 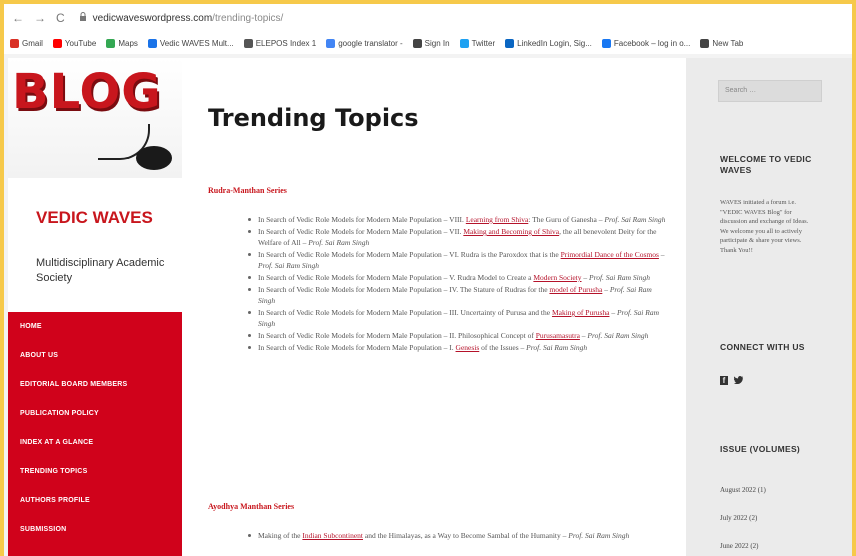 I want to click on menu-item-submission: SUBMISSION, so click(x=95, y=529).